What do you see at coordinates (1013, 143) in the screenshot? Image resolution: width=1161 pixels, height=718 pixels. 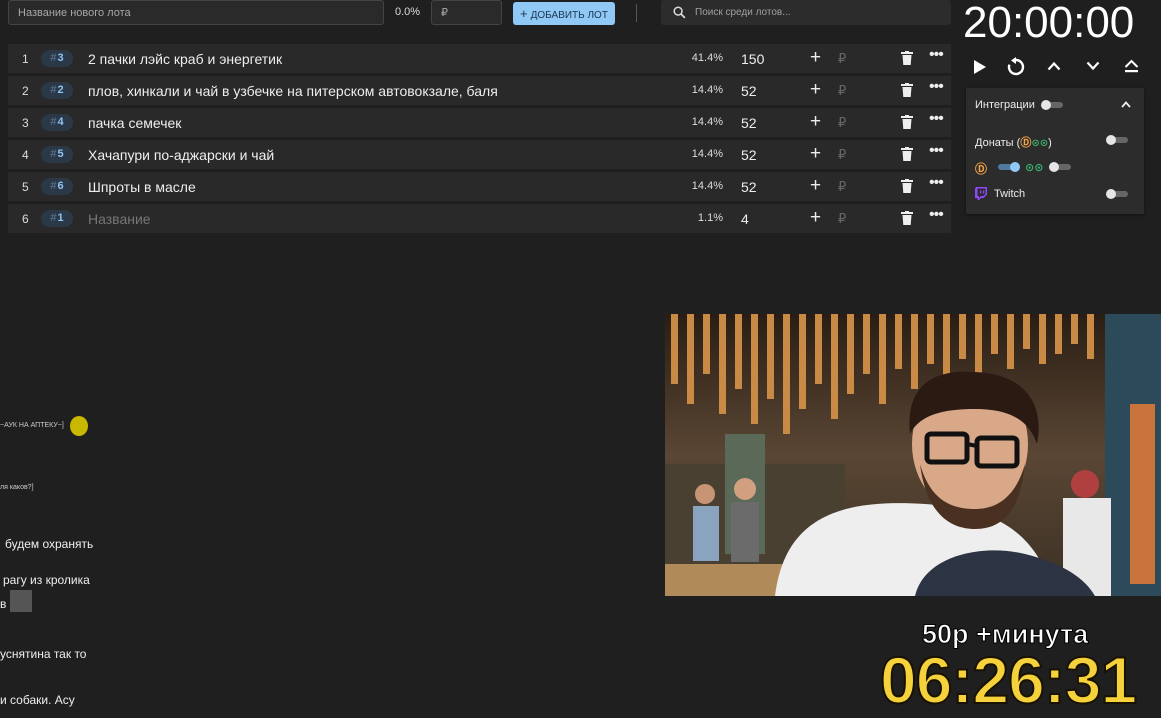 I see `donations-label: Донаты (Ⓓ⊙⊙)` at bounding box center [1013, 143].